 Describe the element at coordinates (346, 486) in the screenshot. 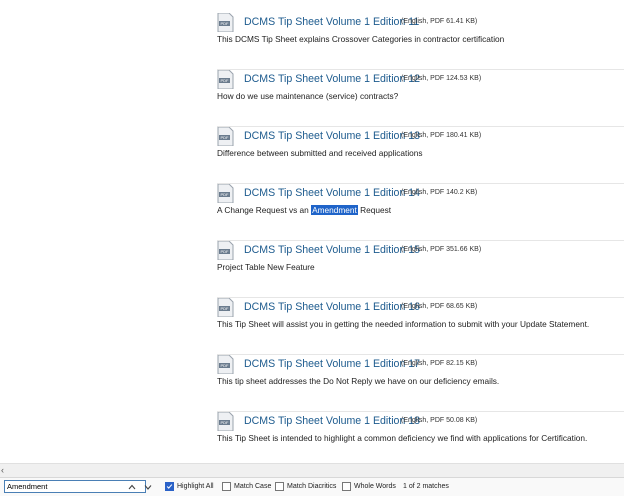

I see `whole-words-checkbox` at that location.